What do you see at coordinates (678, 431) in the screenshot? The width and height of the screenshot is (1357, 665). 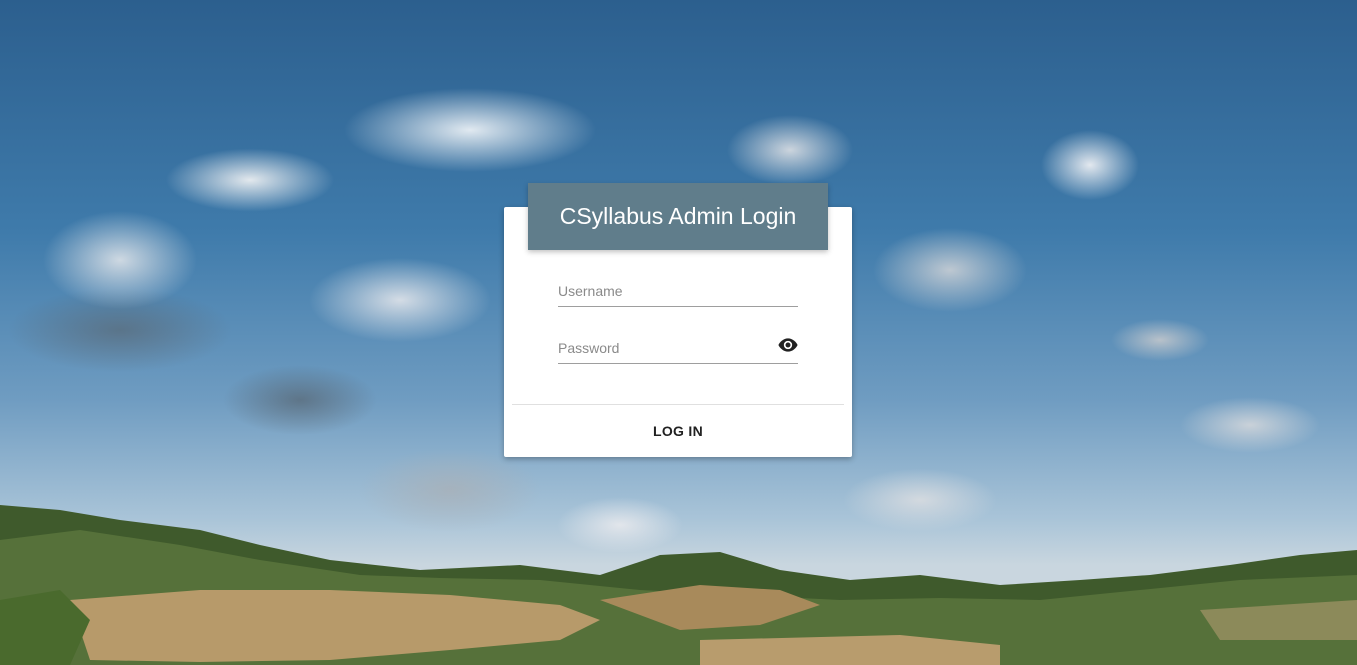 I see `login-button: LOG IN` at bounding box center [678, 431].